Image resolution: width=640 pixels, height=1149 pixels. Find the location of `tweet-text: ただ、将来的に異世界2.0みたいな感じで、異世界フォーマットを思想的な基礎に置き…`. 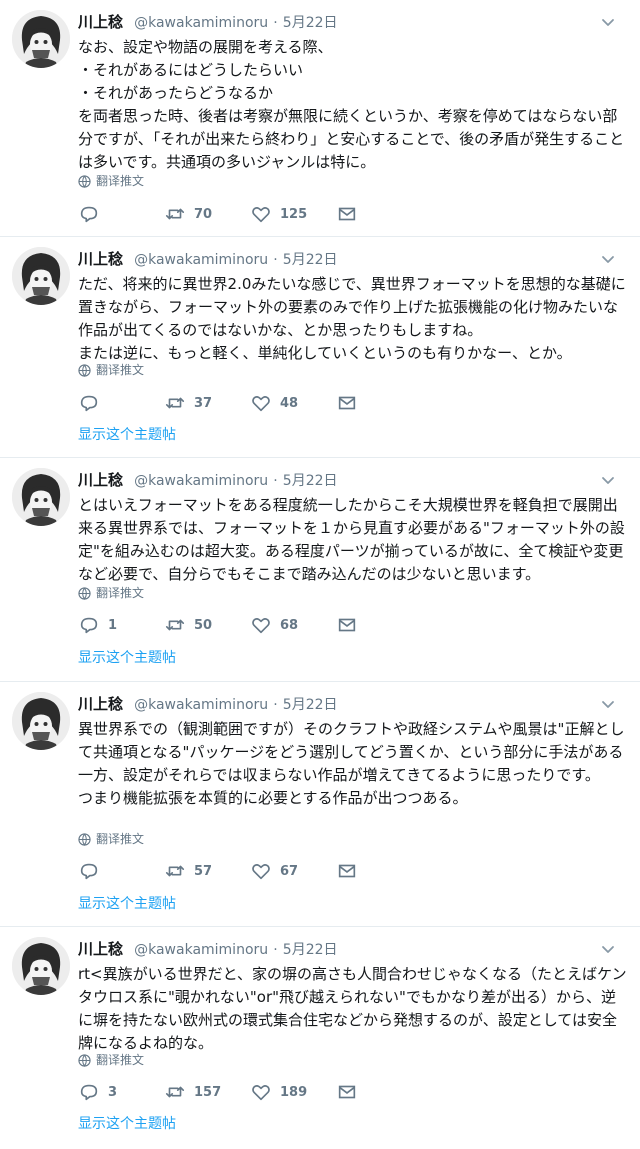

tweet-text: ただ、将来的に異世界2.0みたいな感じで、異世界フォーマットを思想的な基礎に置き… is located at coordinates (352, 318).